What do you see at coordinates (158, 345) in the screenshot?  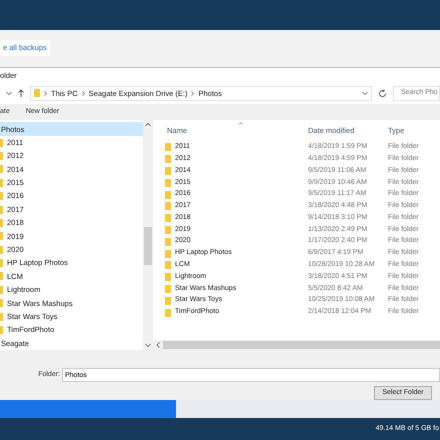 I see `scroll-left-icon` at bounding box center [158, 345].